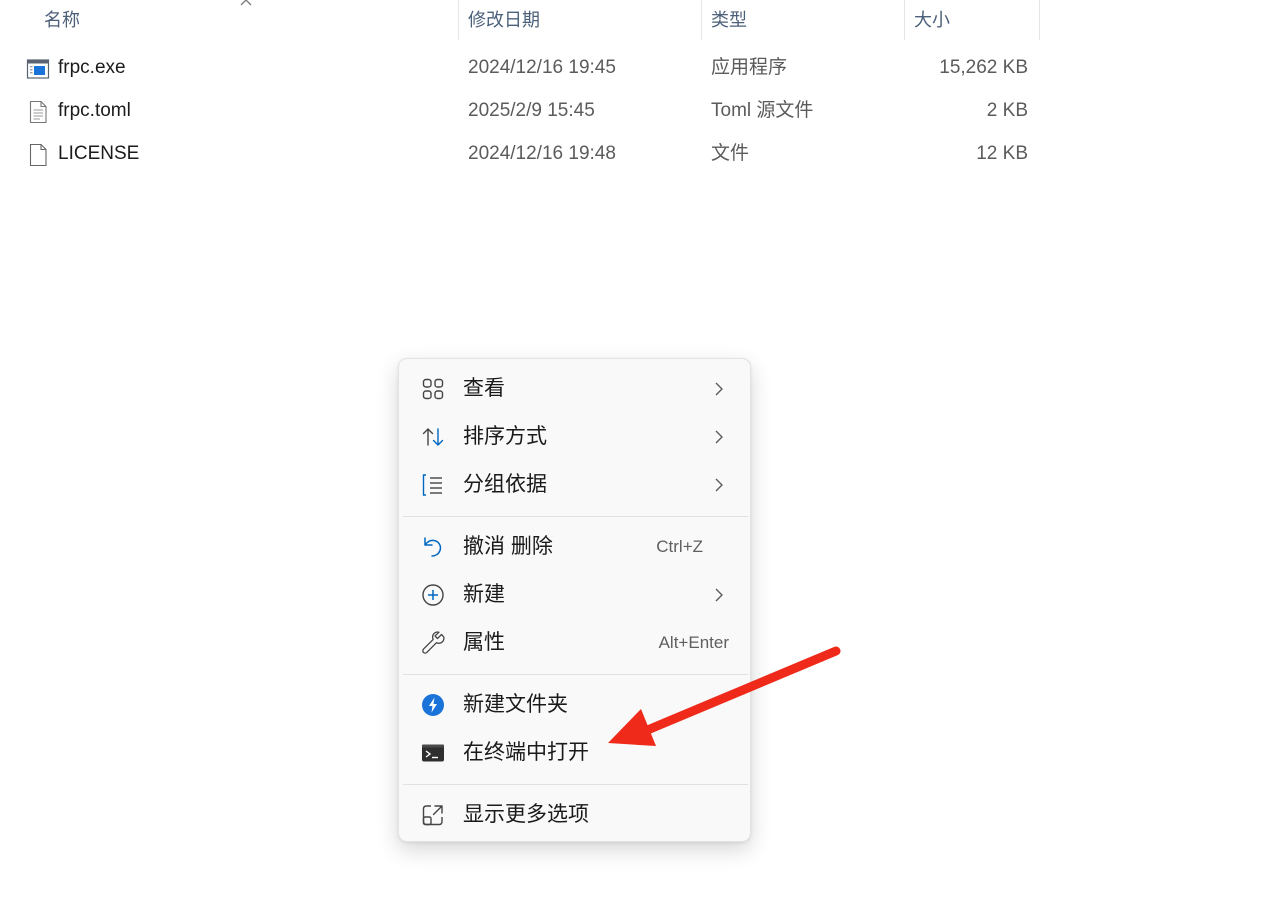  What do you see at coordinates (433, 705) in the screenshot?
I see `lightning-app-icon` at bounding box center [433, 705].